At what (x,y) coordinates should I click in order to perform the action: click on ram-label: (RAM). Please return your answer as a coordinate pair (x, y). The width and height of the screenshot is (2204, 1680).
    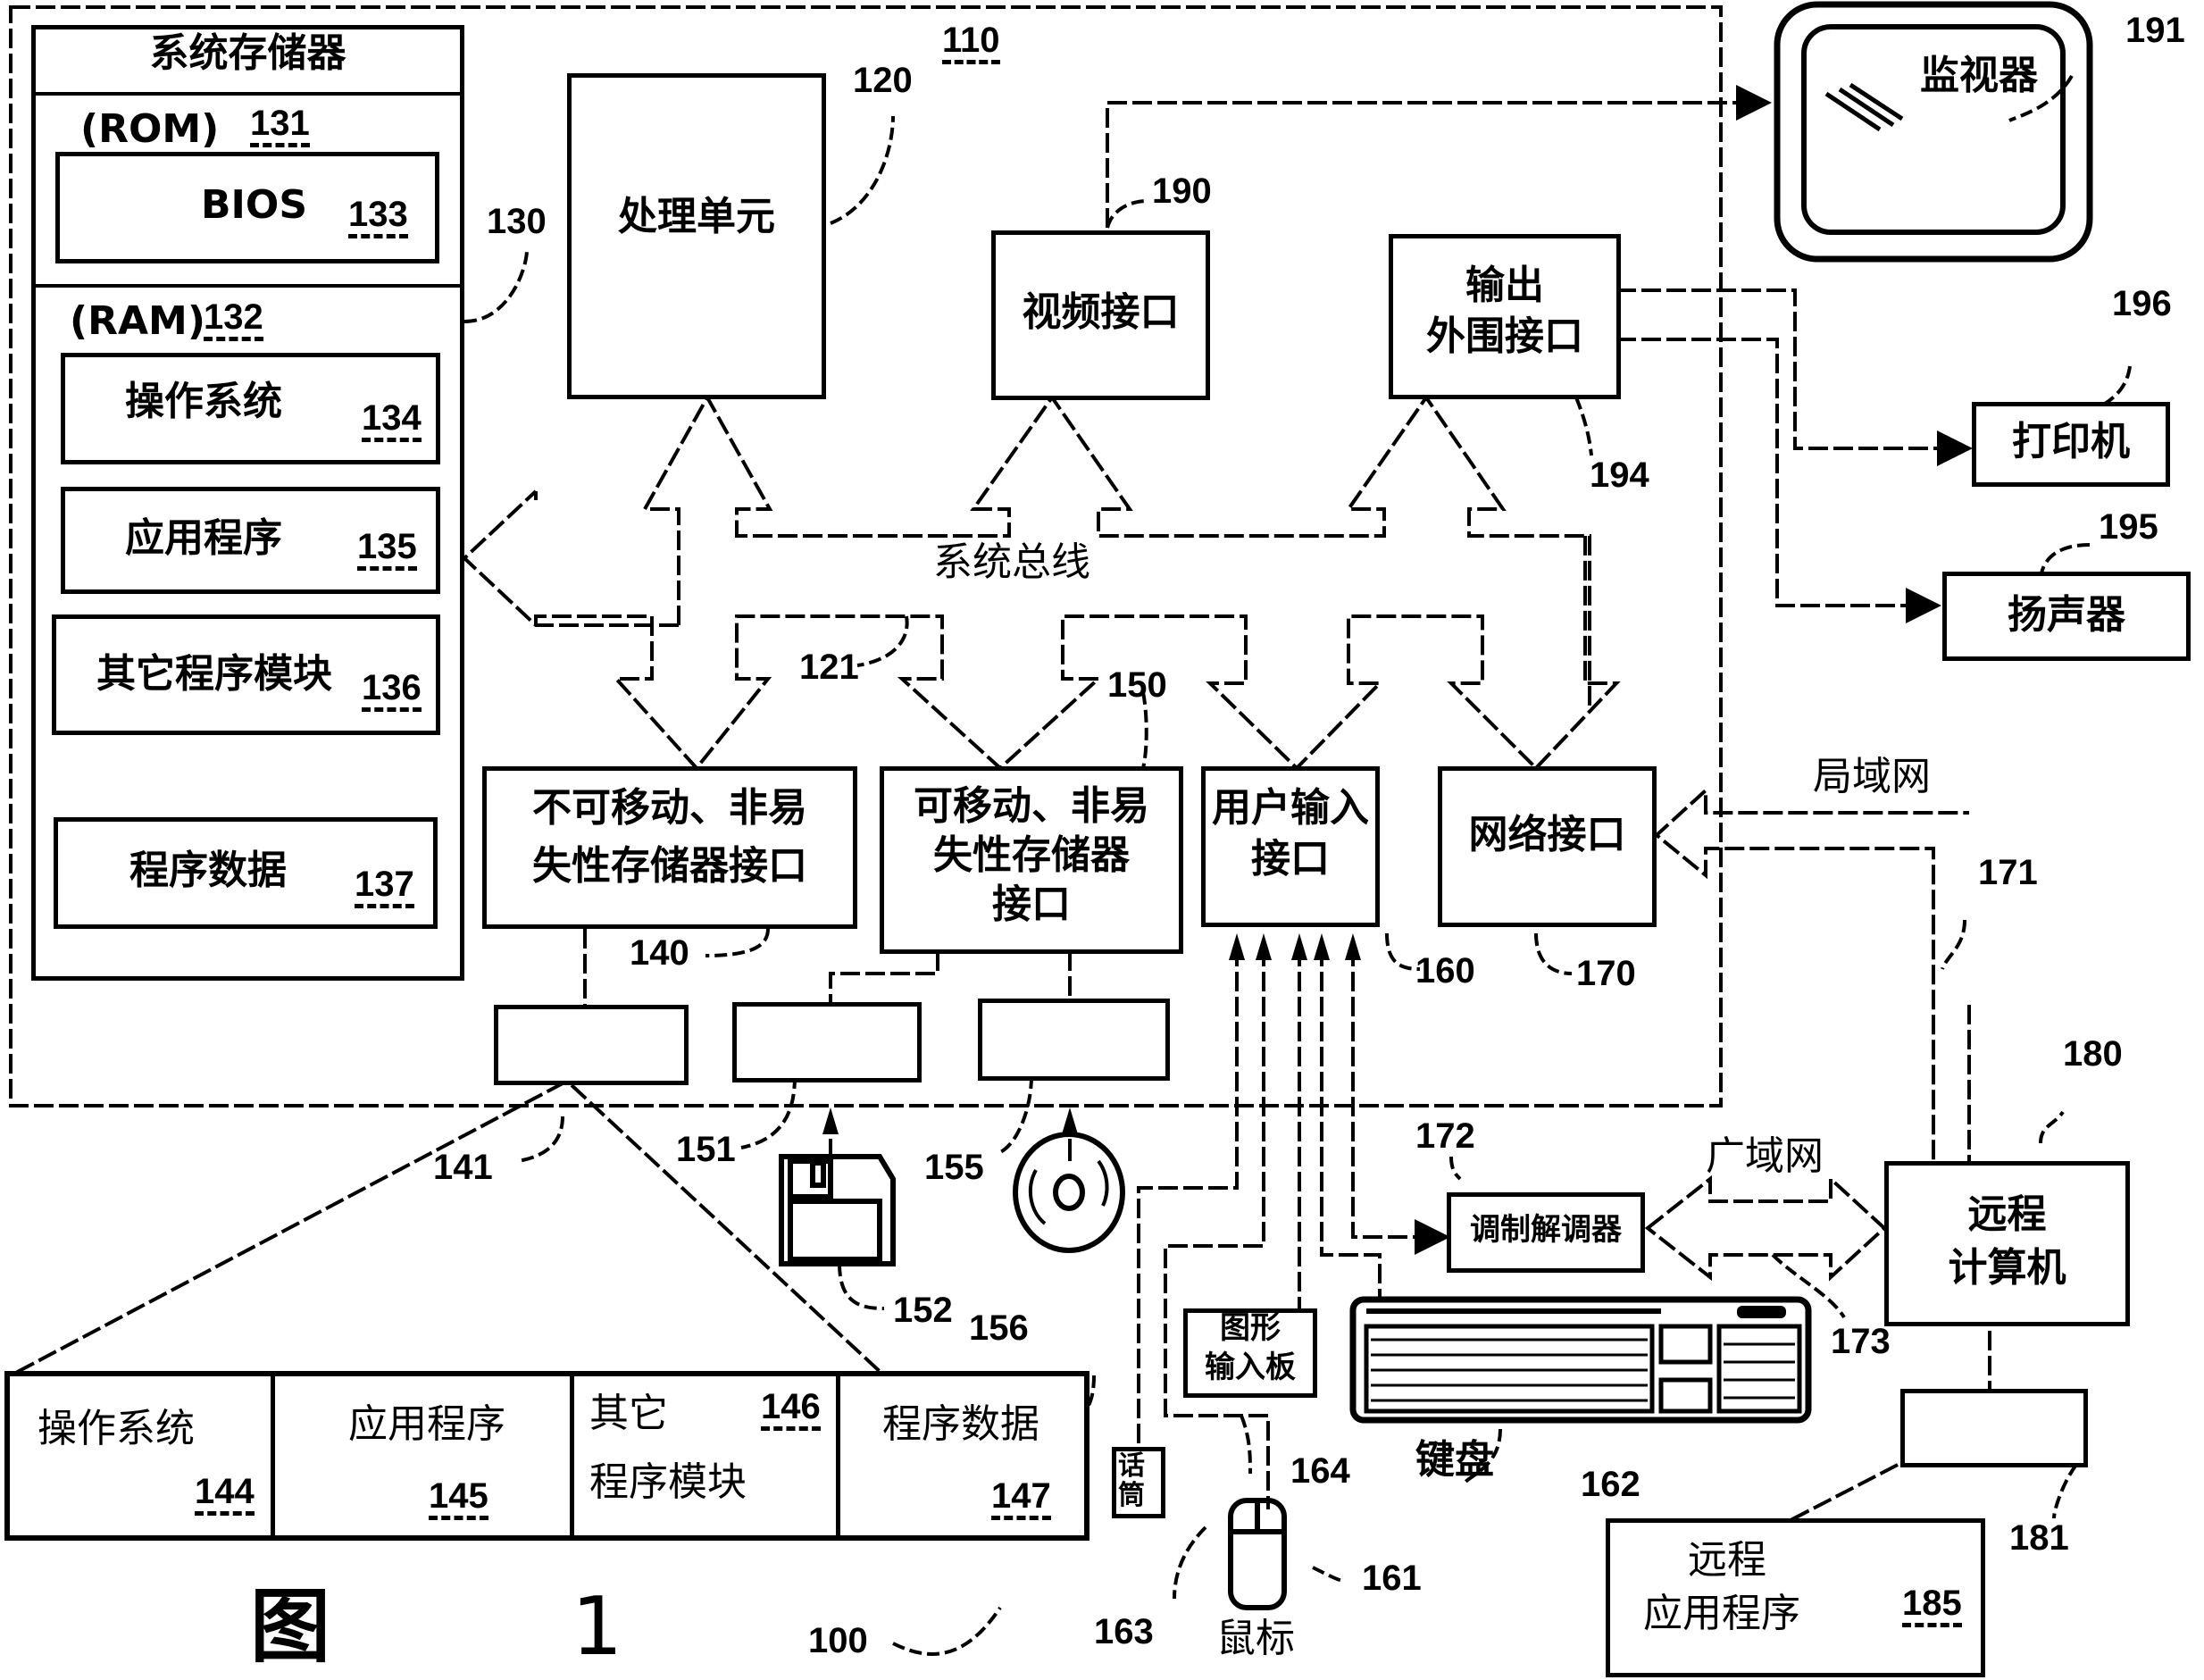
    Looking at the image, I should click on (137, 321).